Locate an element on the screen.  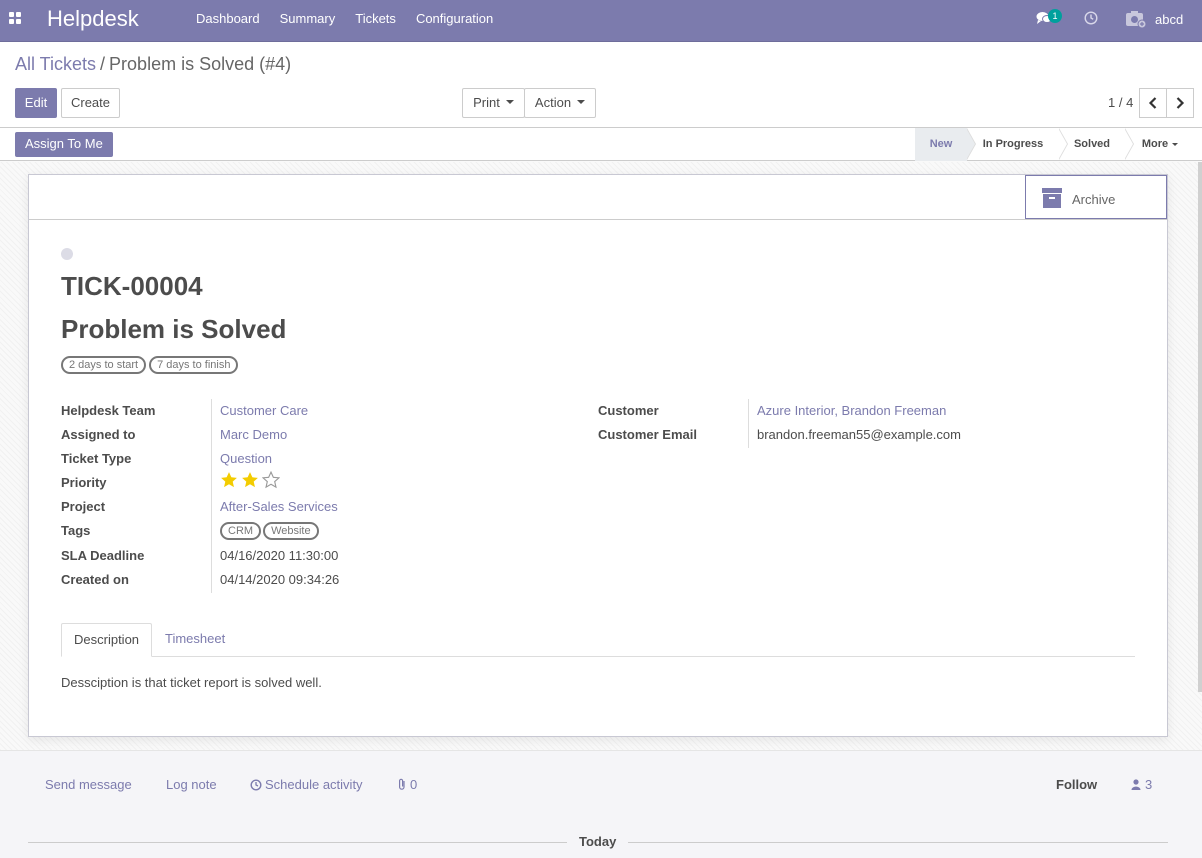
field-label: Priority is located at coordinates (84, 482).